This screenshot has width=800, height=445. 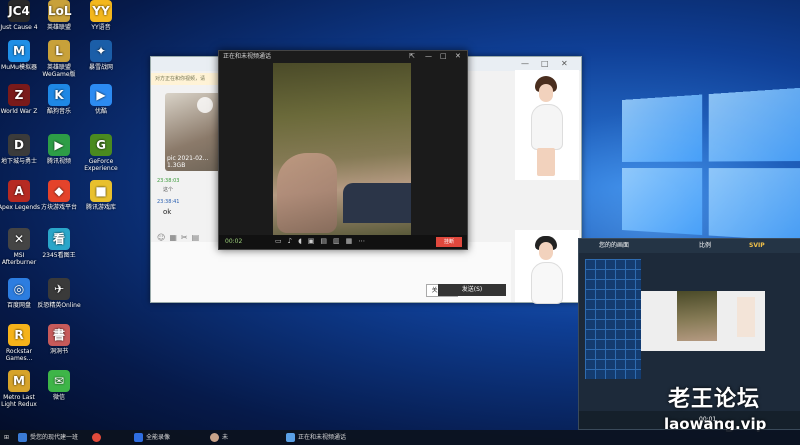 What do you see at coordinates (19, 11) in the screenshot?
I see `app-icon: JC4` at bounding box center [19, 11].